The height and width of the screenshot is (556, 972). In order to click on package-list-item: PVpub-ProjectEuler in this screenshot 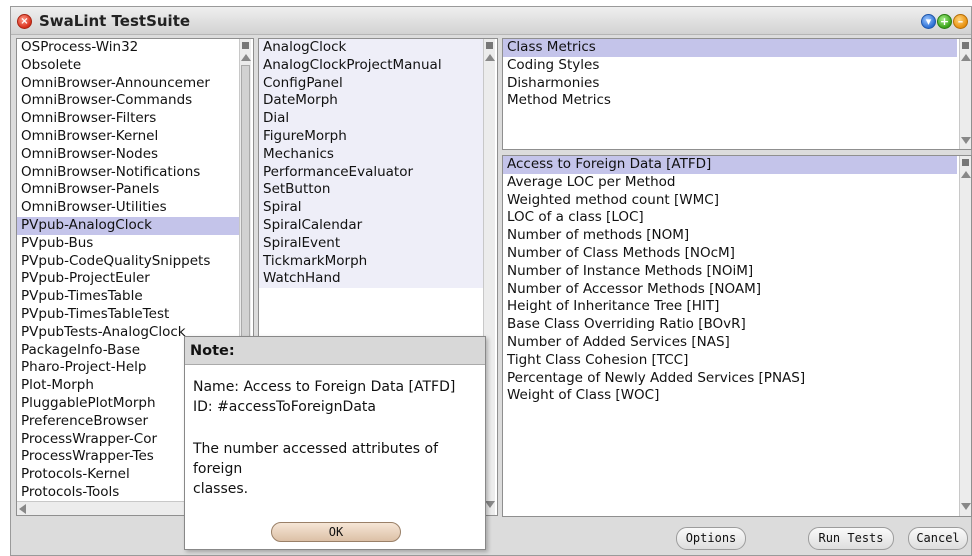, I will do `click(128, 279)`.